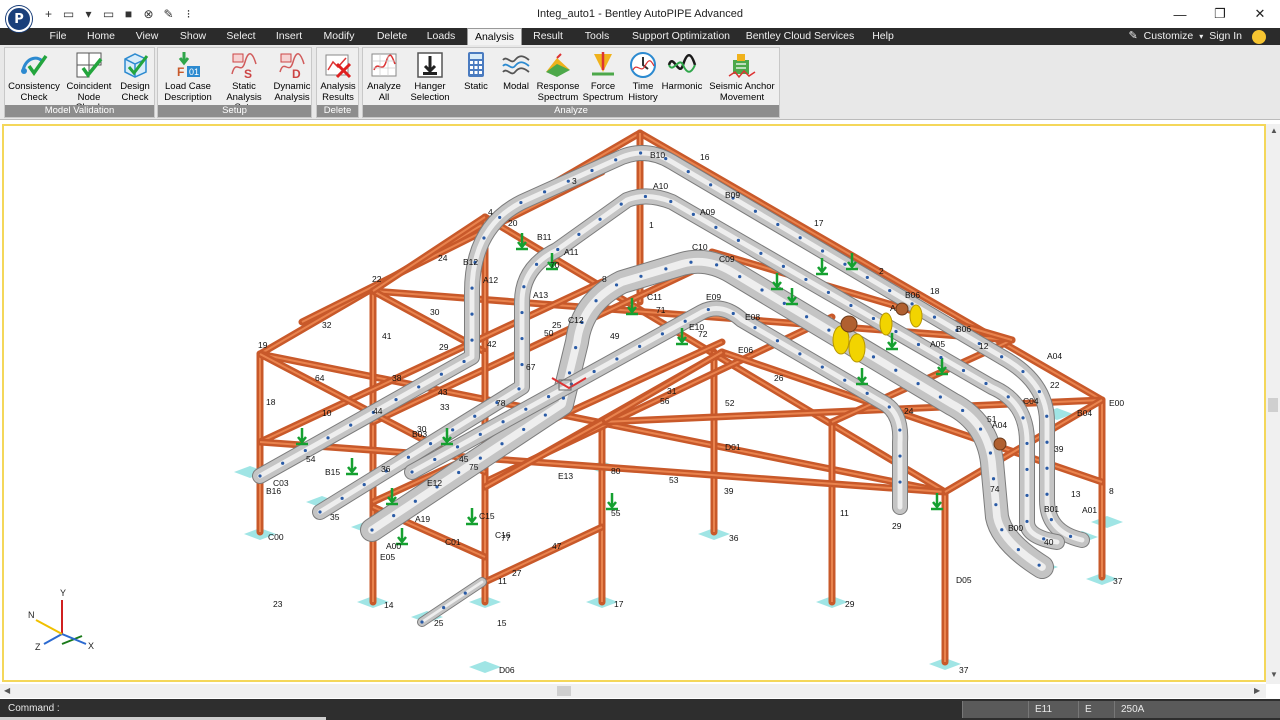 The image size is (1280, 720). What do you see at coordinates (108, 13) in the screenshot?
I see `open-model-icon: ▭` at bounding box center [108, 13].